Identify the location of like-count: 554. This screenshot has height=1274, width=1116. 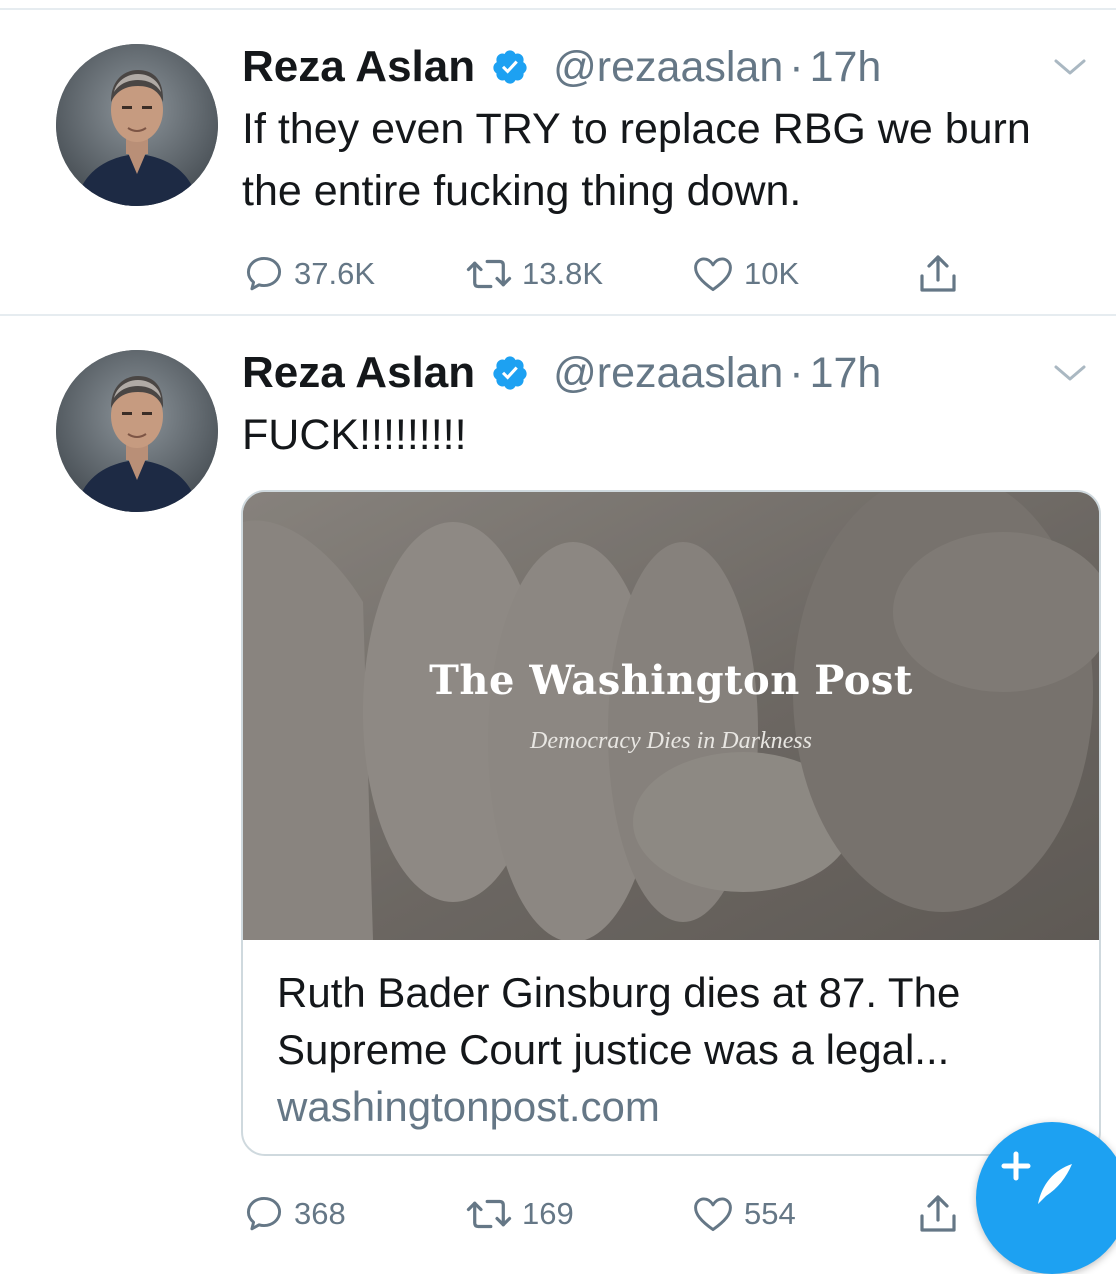
(770, 1213).